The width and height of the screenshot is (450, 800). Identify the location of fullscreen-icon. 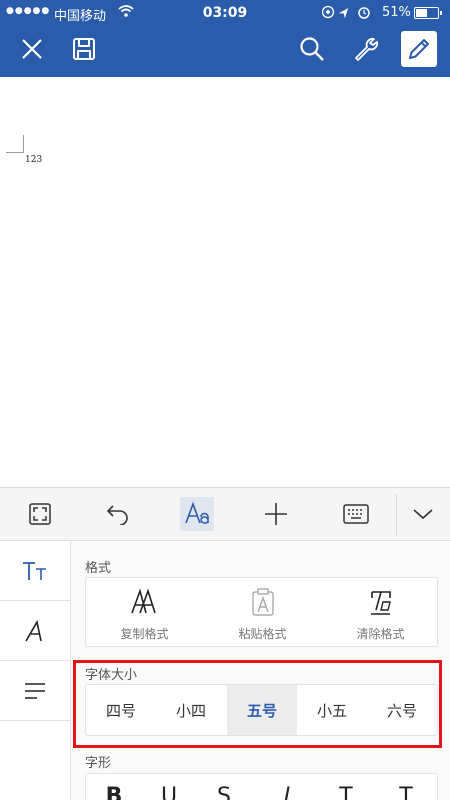
(40, 514).